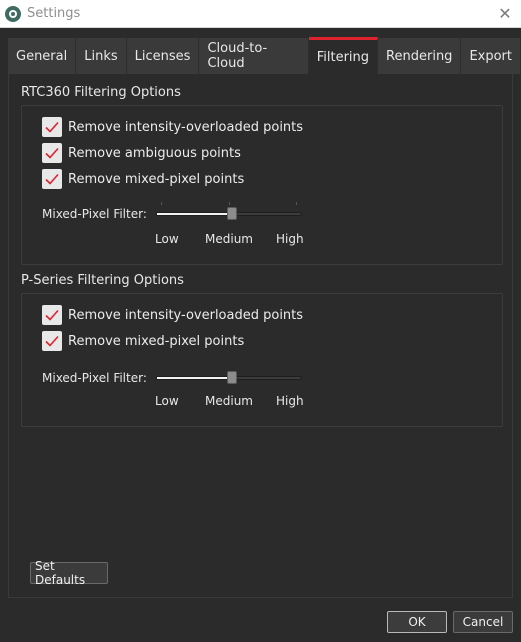  Describe the element at coordinates (94, 378) in the screenshot. I see `pseries-slider-label: Mixed-Pixel Filter:` at that location.